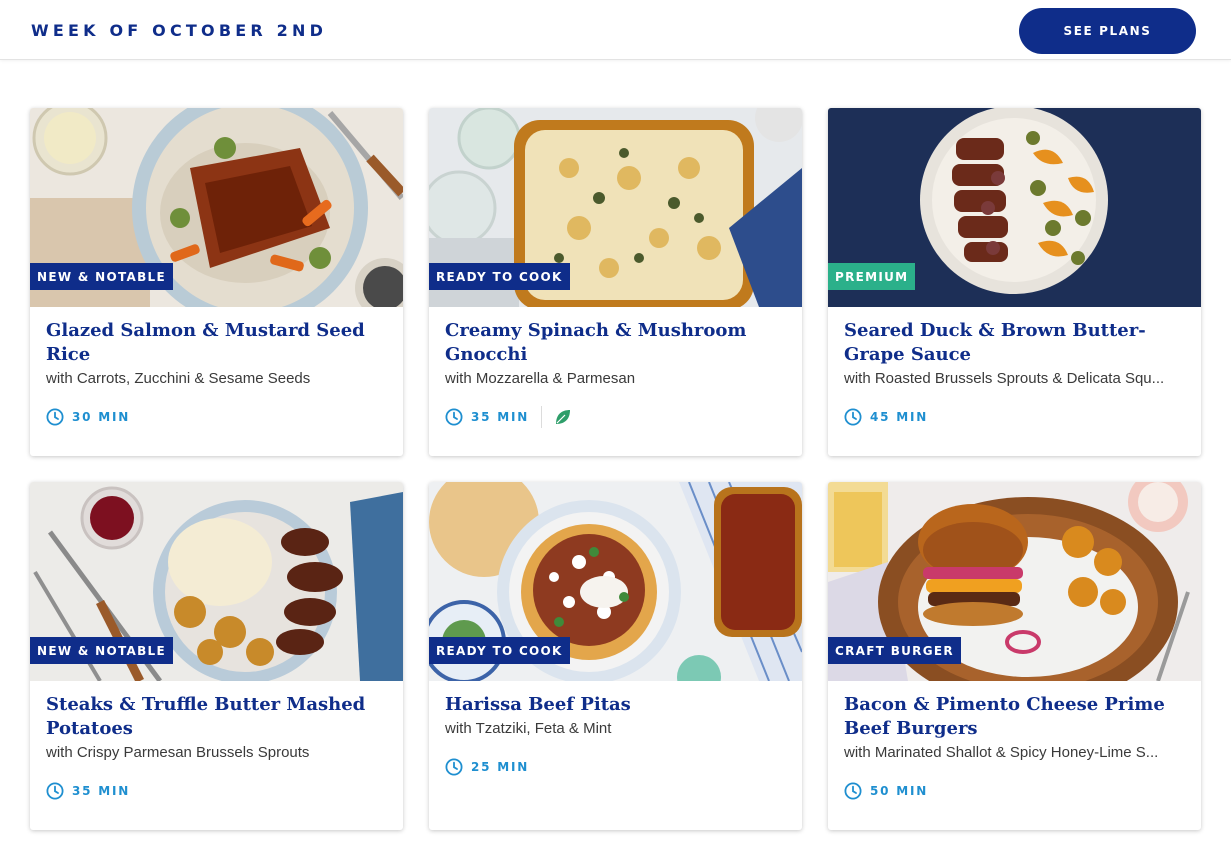 This screenshot has width=1231, height=849. Describe the element at coordinates (101, 417) in the screenshot. I see `cook-time: 30 MIN` at that location.